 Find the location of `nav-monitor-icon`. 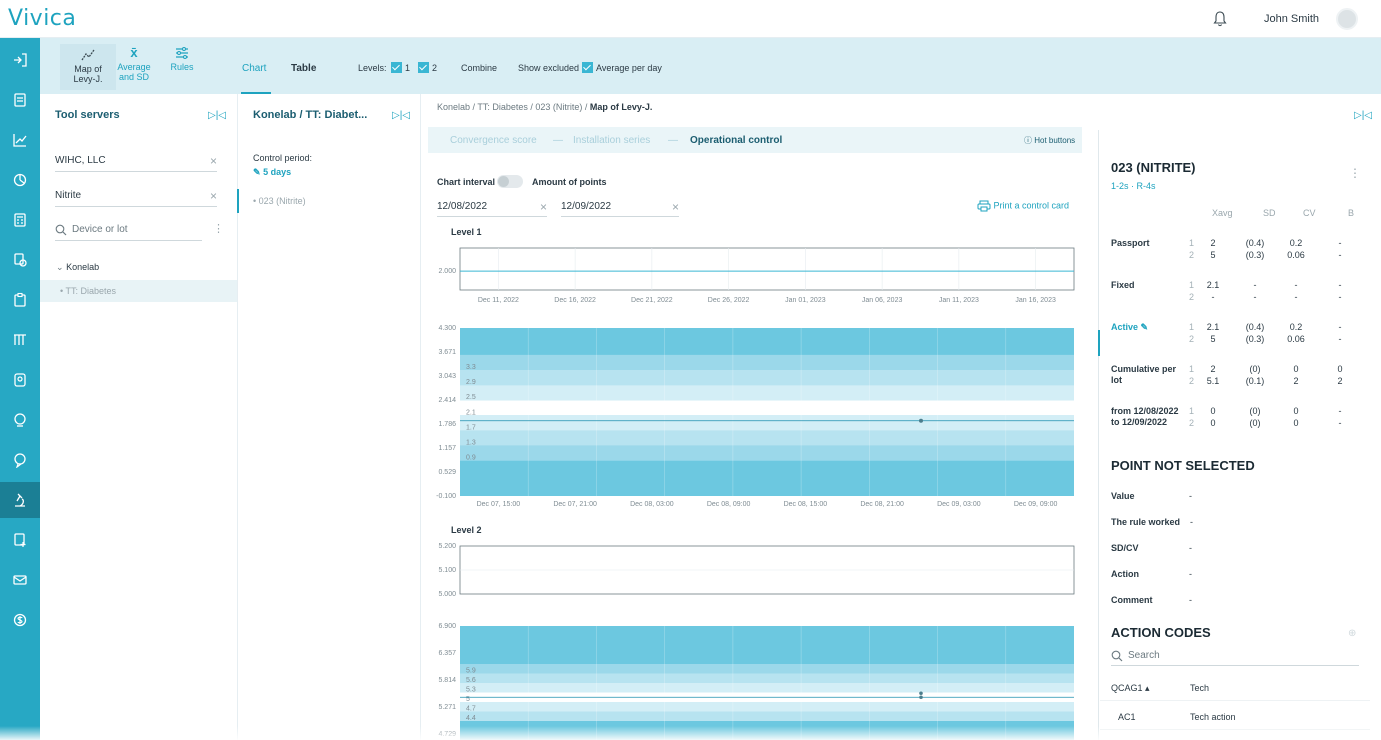

nav-monitor-icon is located at coordinates (20, 420).